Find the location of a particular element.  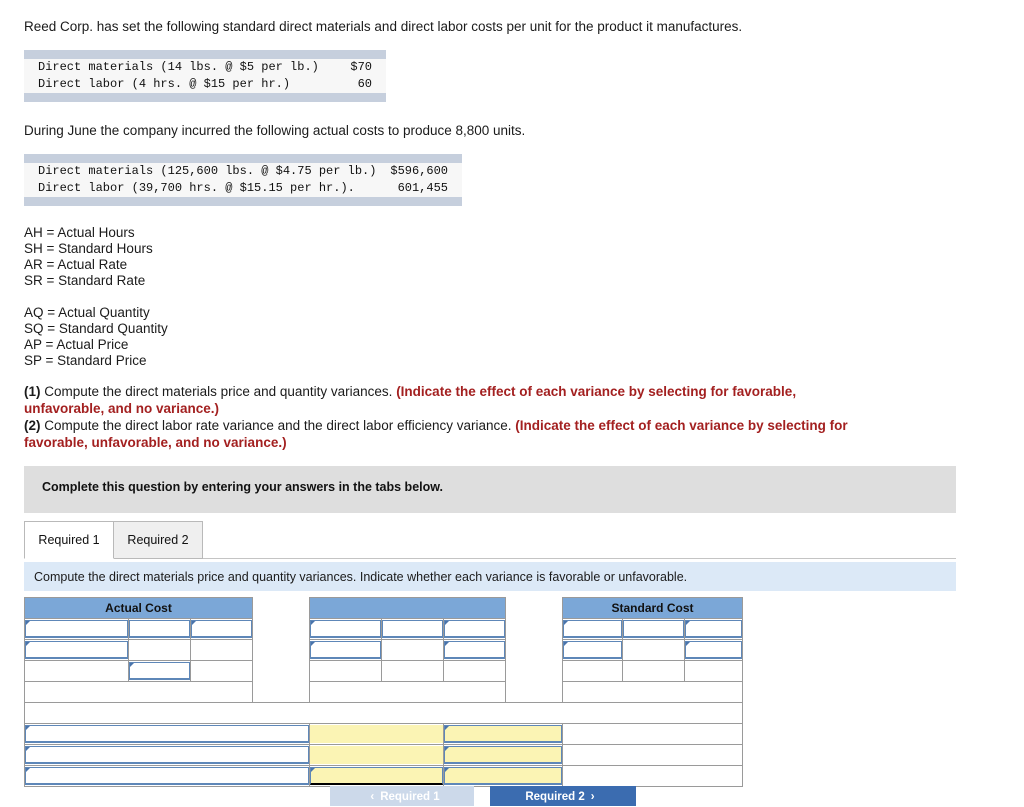

cell-standard-r2c2 is located at coordinates (653, 650).